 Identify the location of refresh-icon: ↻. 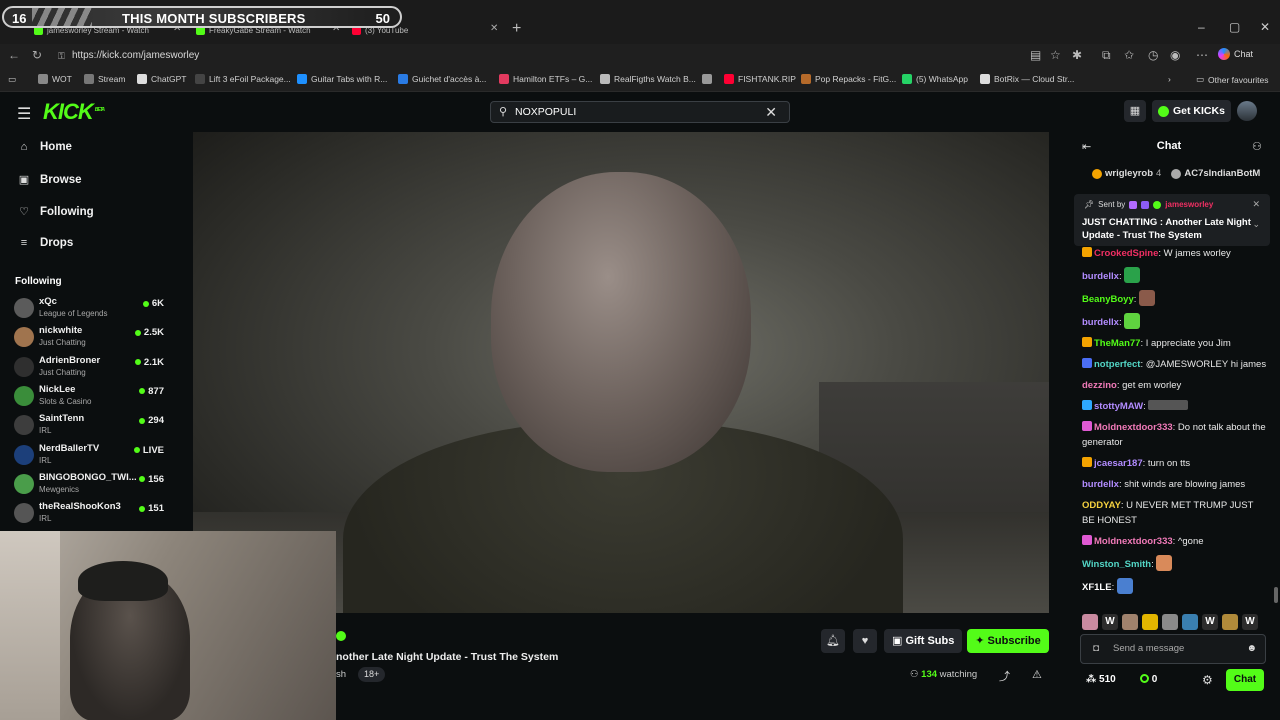
(37, 55).